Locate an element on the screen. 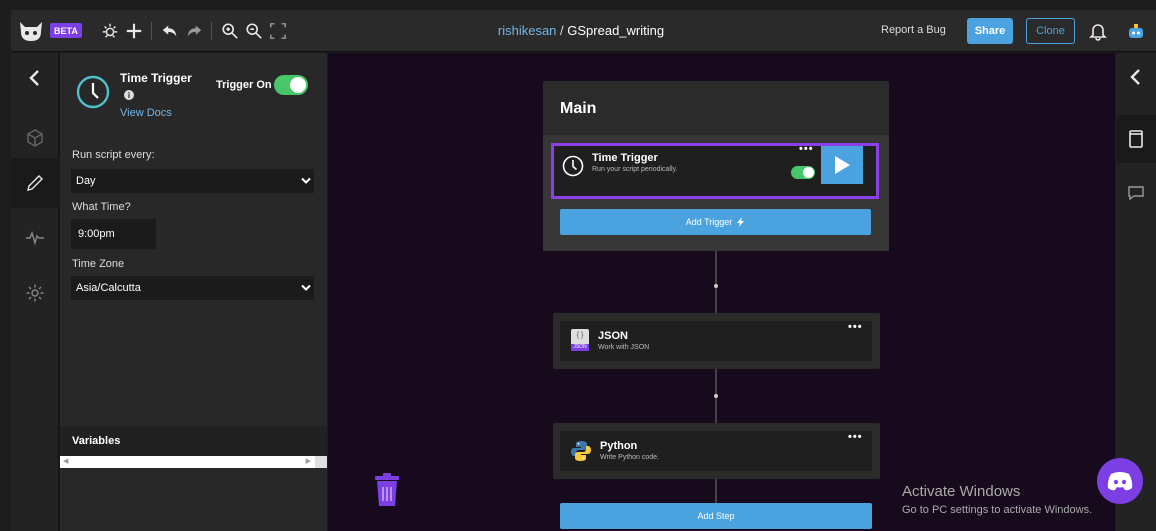  python-step-title: Python is located at coordinates (619, 446).